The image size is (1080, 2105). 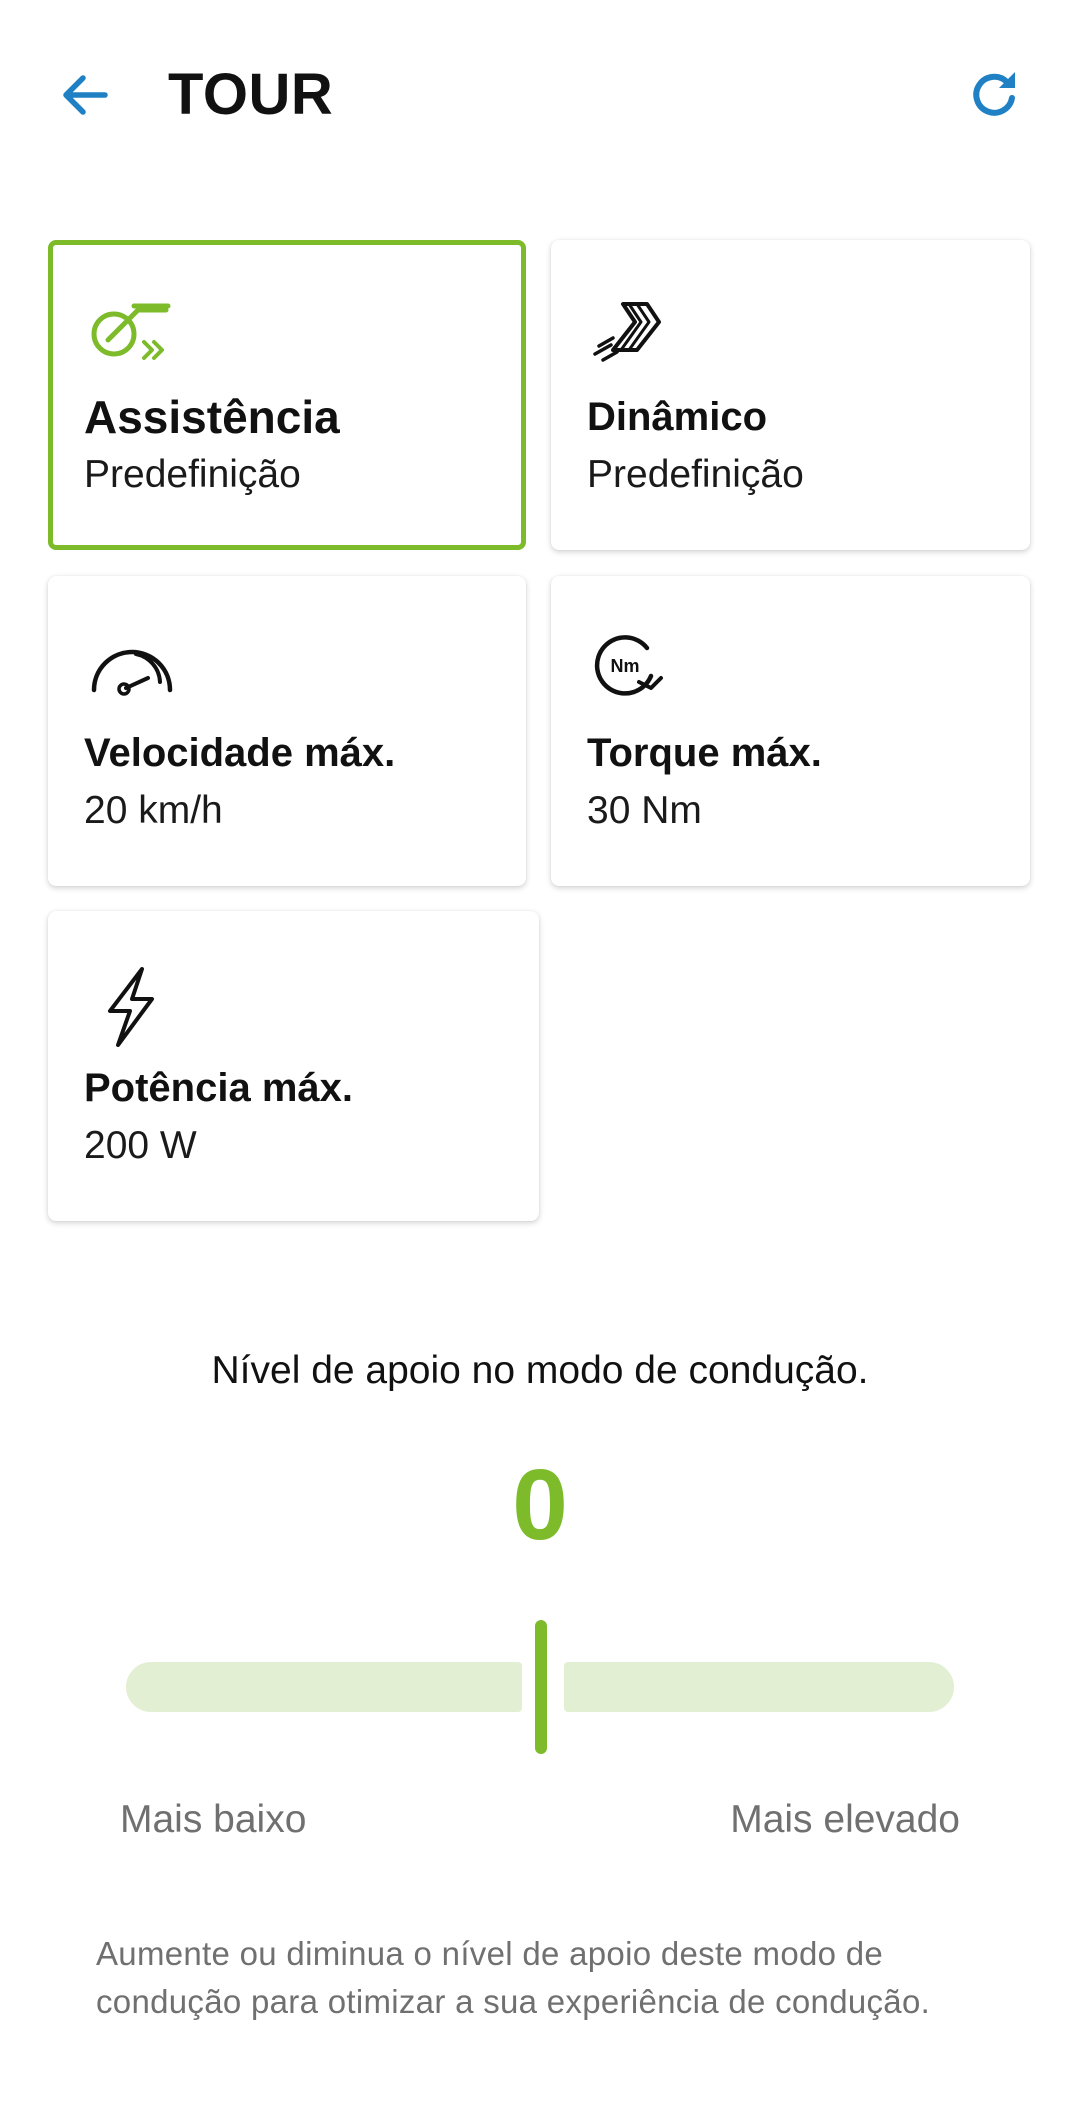 I want to click on refresh-button, so click(x=995, y=95).